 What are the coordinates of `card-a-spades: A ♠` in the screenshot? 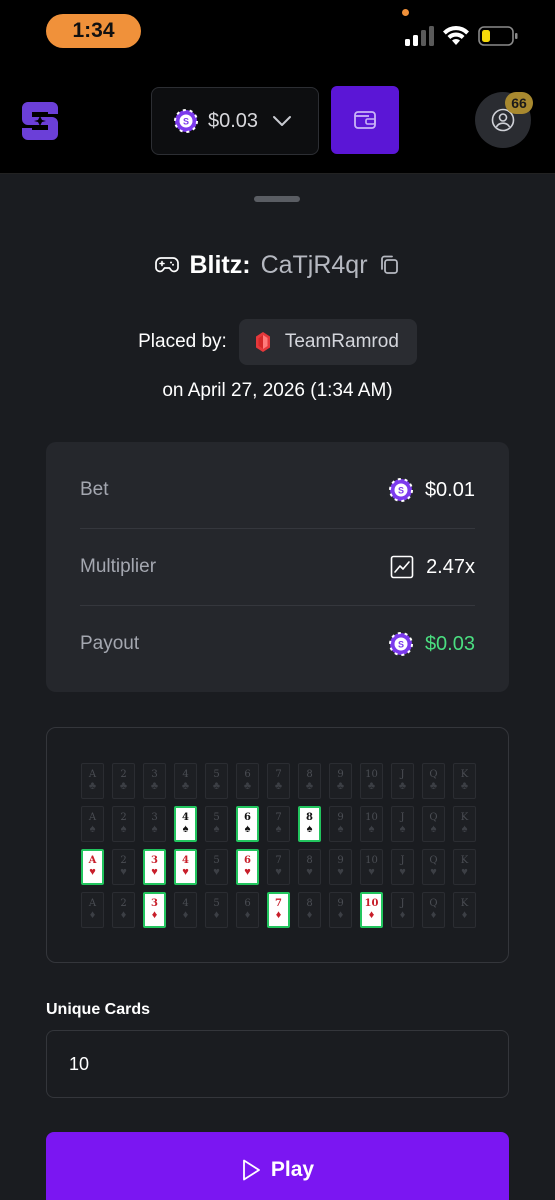 It's located at (92, 824).